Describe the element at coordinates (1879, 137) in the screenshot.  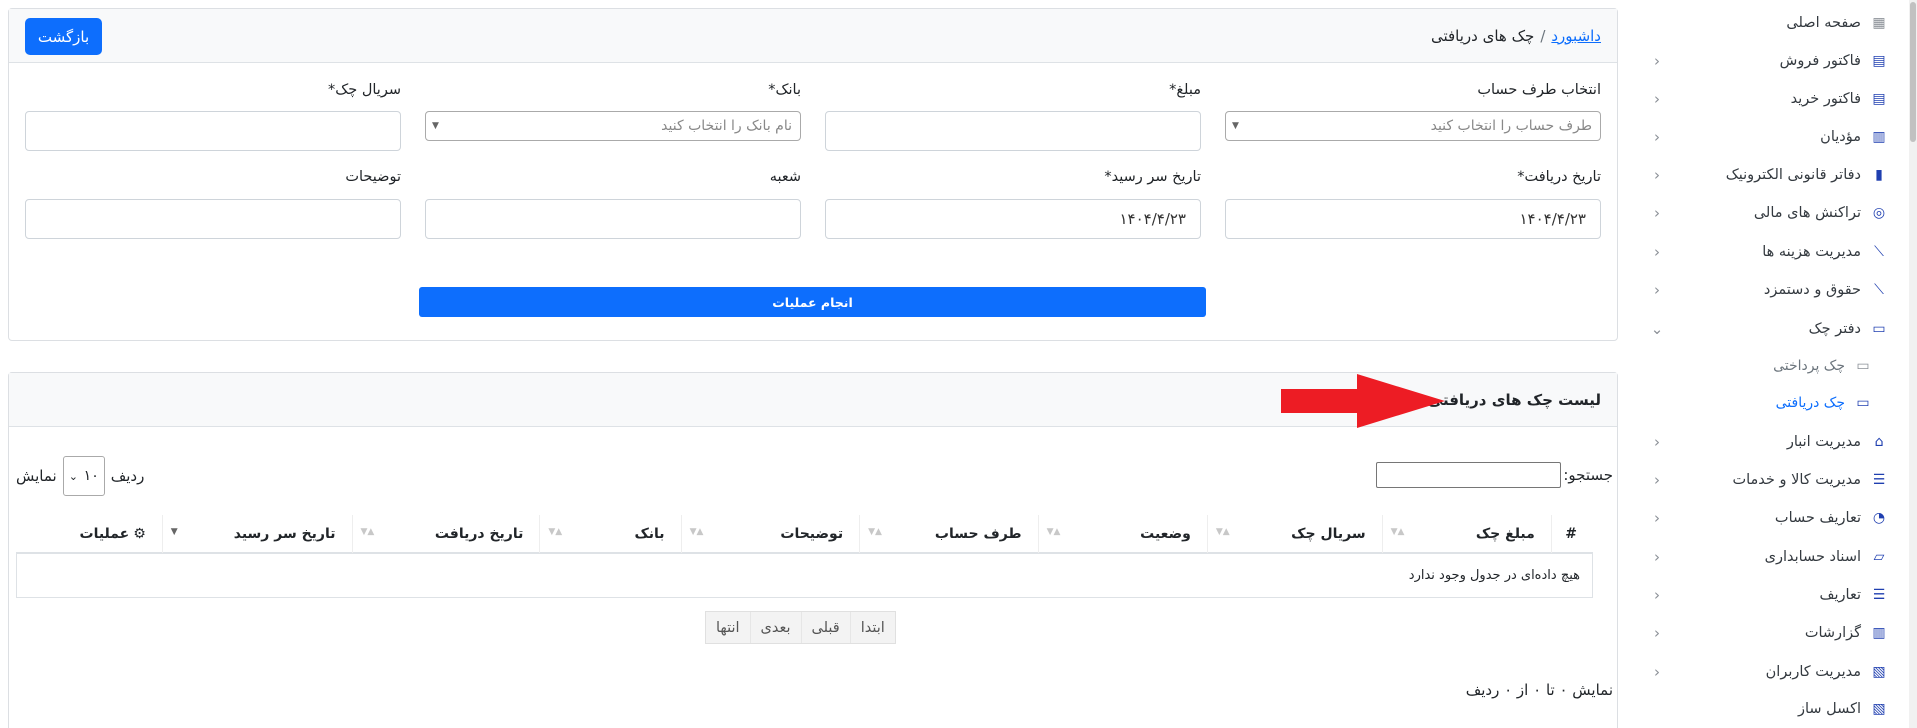
I see `chart-icon: ▥` at that location.